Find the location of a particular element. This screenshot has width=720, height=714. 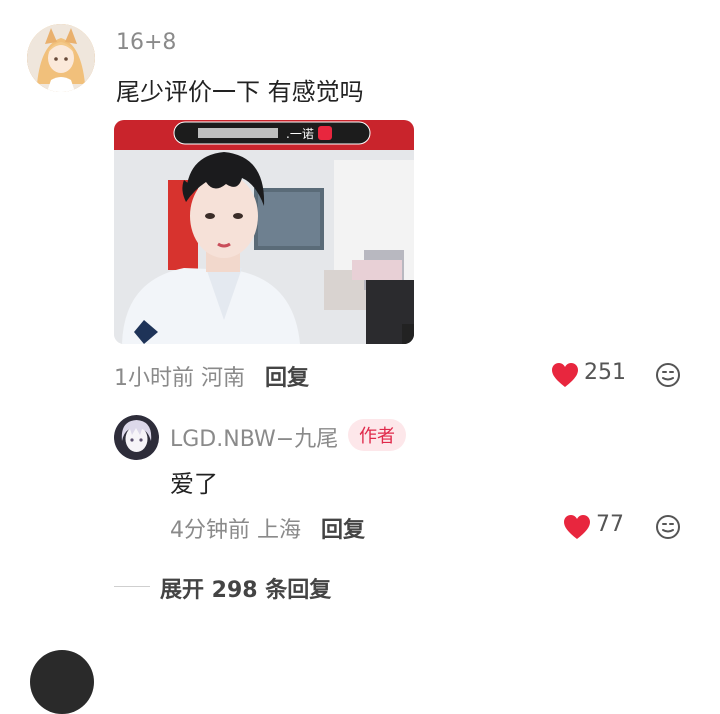

reply-reply-button: 回复 is located at coordinates (343, 528).